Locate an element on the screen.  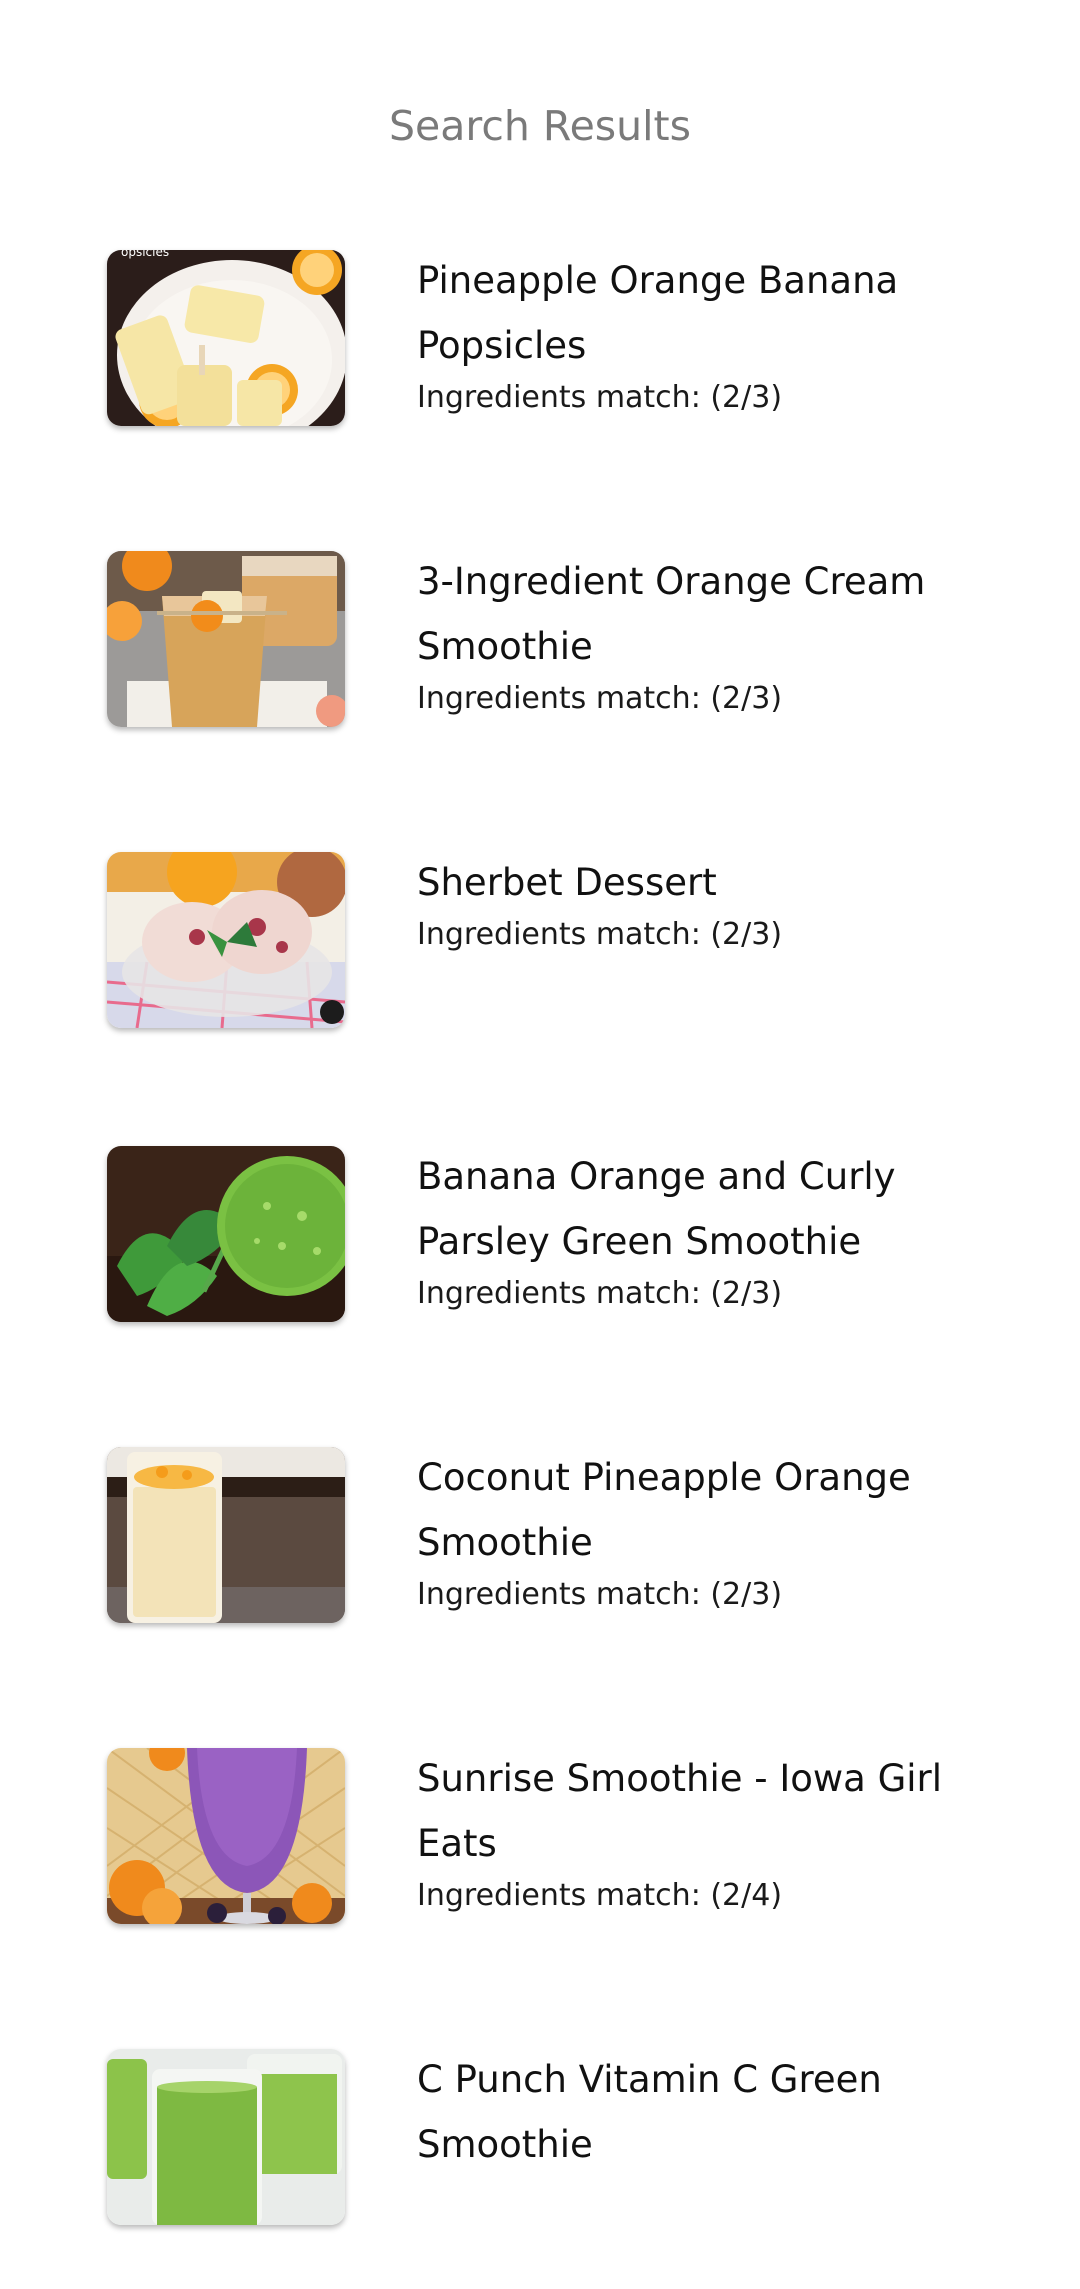
result-info: C Punch Vitamin C Green Smoothie is located at coordinates (717, 2112).